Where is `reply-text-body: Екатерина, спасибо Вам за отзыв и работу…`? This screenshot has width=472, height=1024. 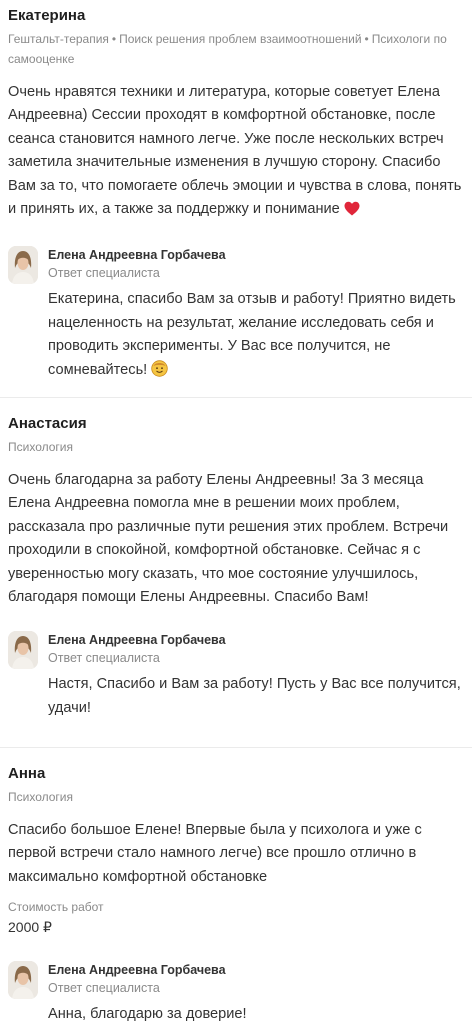
reply-text-body: Екатерина, спасибо Вам за отзыв и работу… is located at coordinates (252, 334).